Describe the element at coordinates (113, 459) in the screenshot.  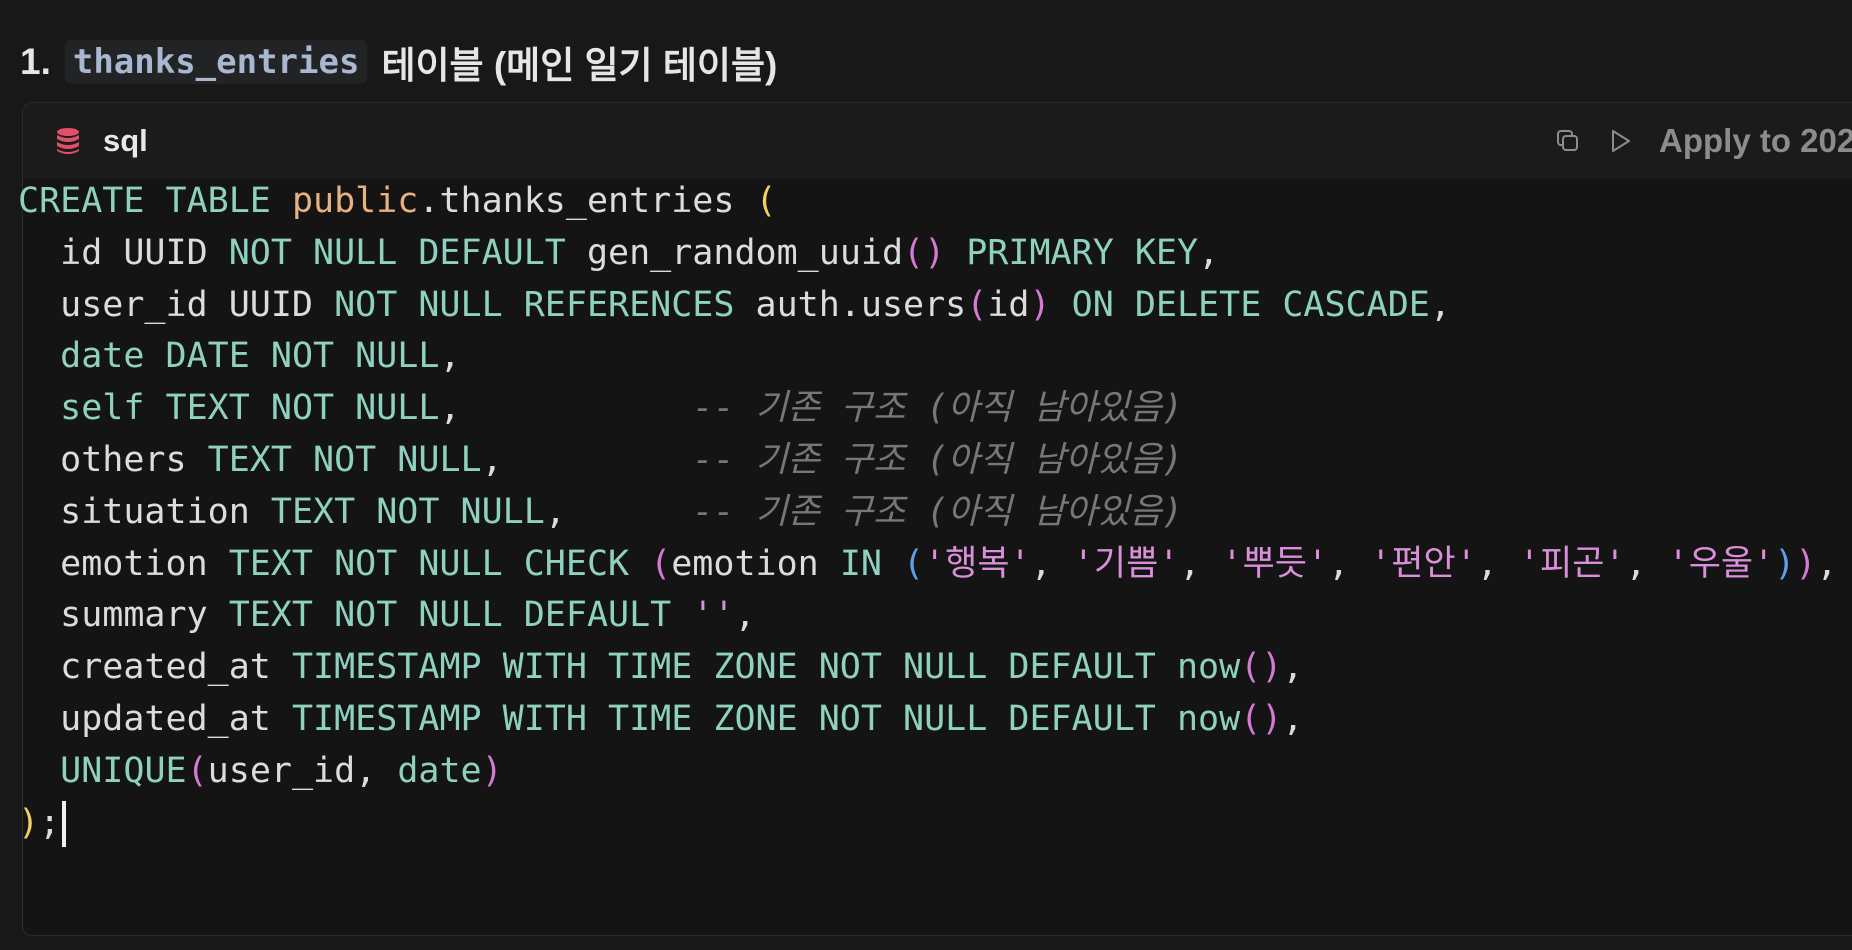
I see `code-token: others` at that location.